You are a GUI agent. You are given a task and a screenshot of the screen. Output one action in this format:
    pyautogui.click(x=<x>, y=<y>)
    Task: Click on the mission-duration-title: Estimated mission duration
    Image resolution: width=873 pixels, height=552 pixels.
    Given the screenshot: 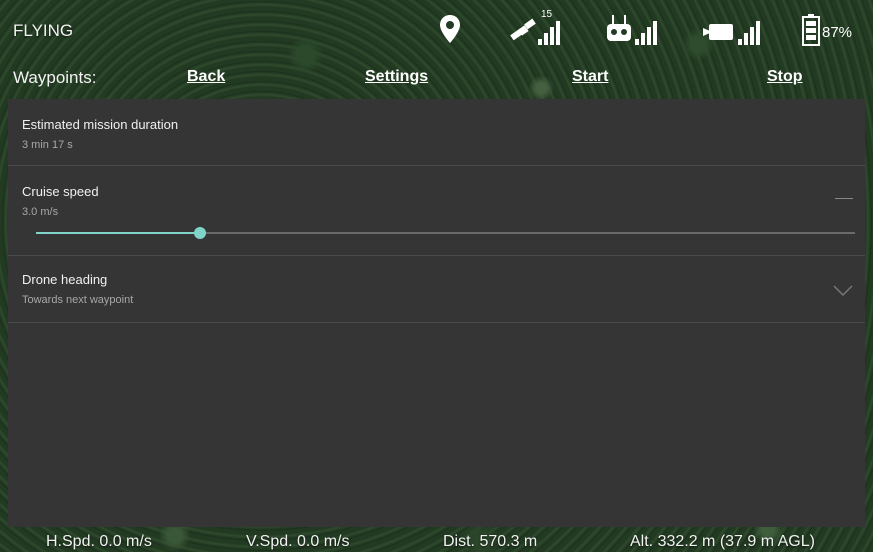 What is the action you would take?
    pyautogui.click(x=100, y=124)
    